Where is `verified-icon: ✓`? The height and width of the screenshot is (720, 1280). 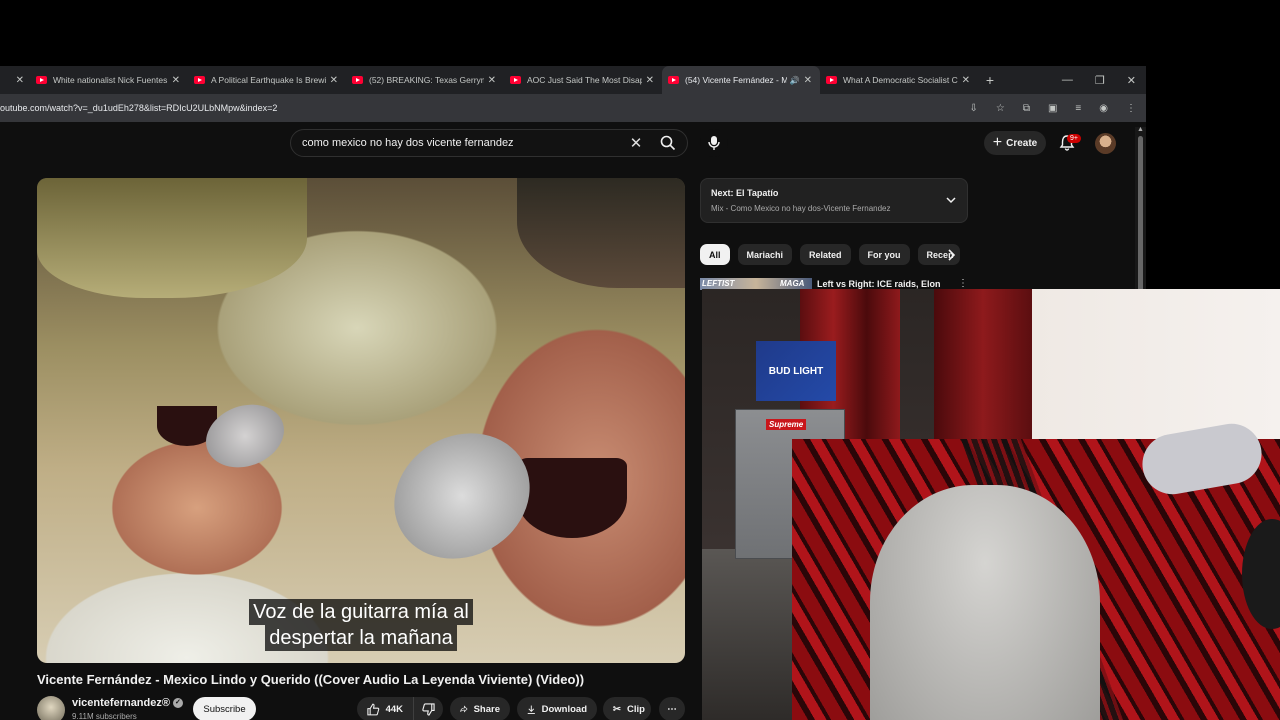
verified-icon: ✓ is located at coordinates (177, 703).